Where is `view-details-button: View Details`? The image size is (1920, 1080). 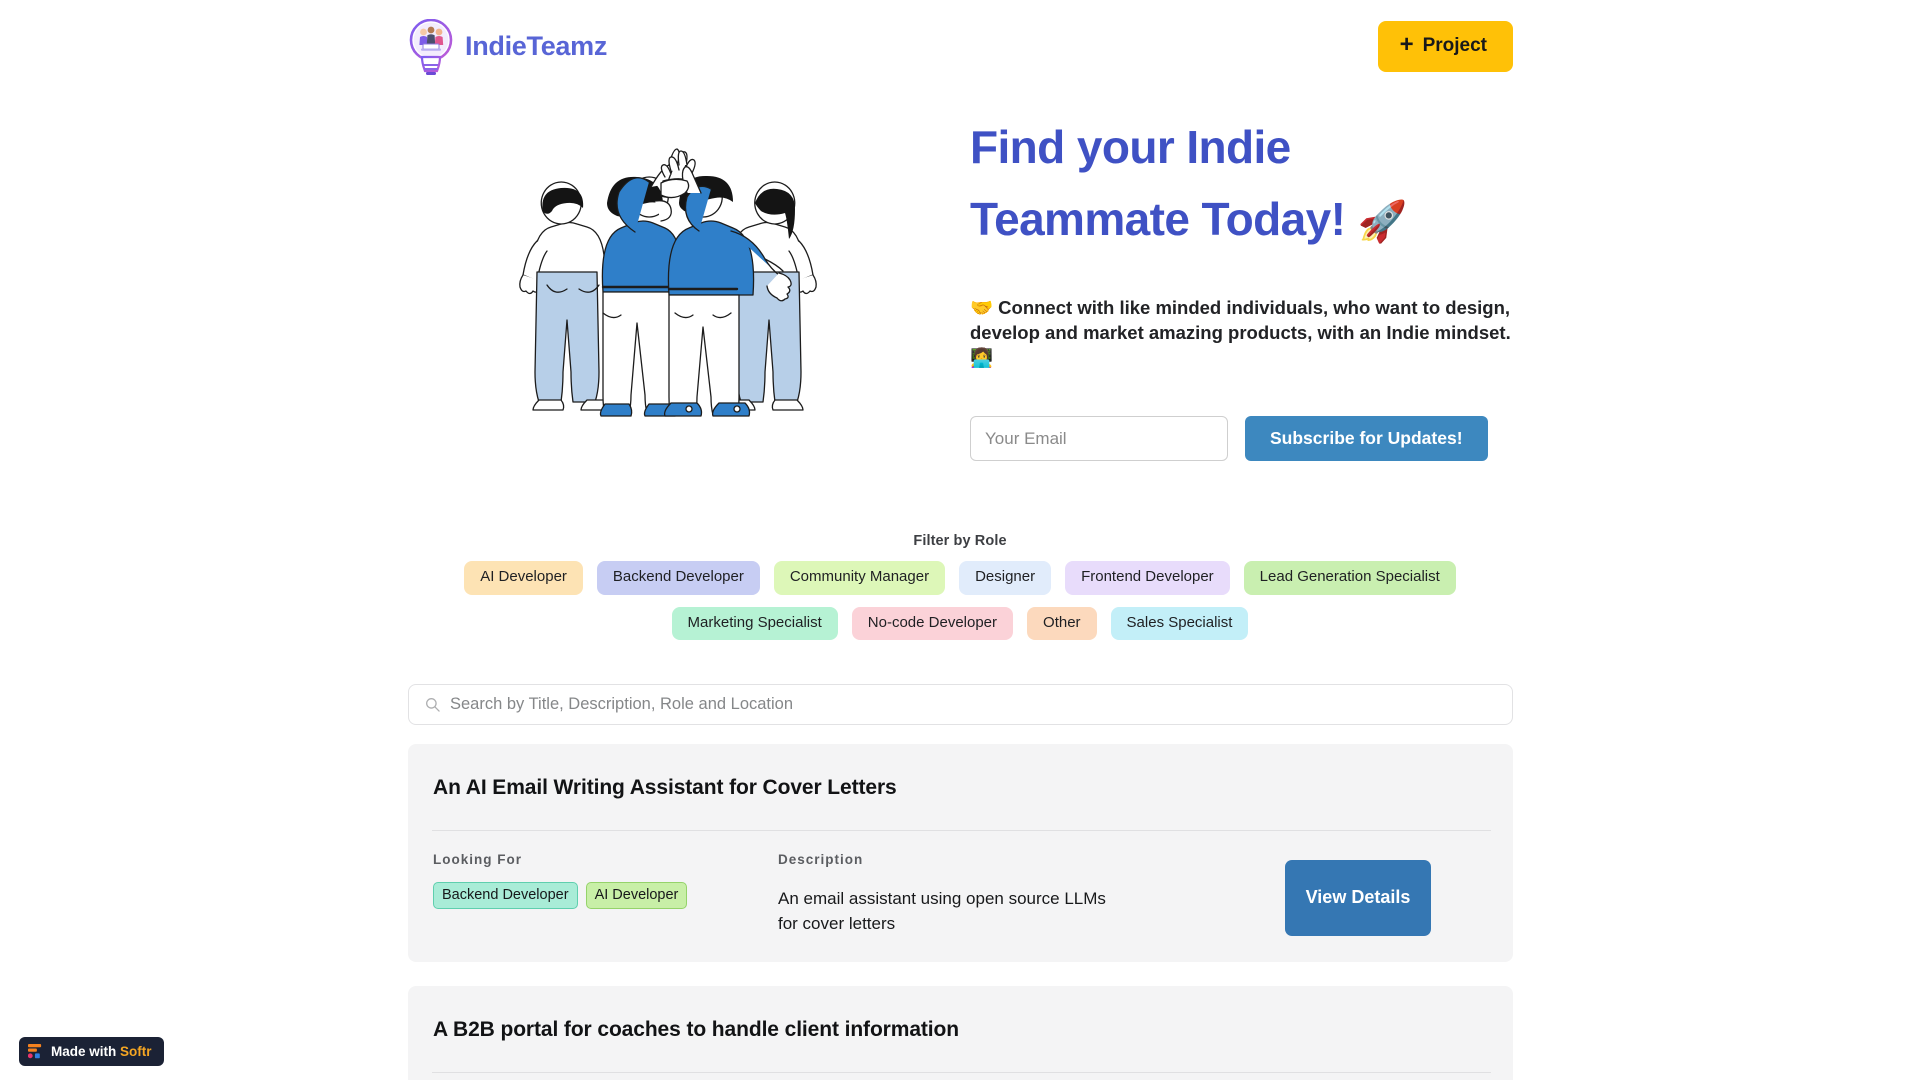
view-details-button: View Details is located at coordinates (1358, 898).